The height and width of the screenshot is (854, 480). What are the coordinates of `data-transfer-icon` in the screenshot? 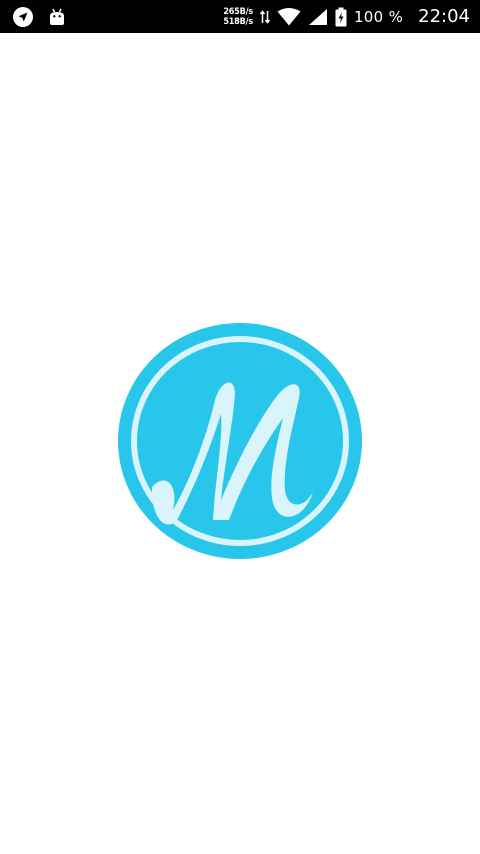 It's located at (264, 17).